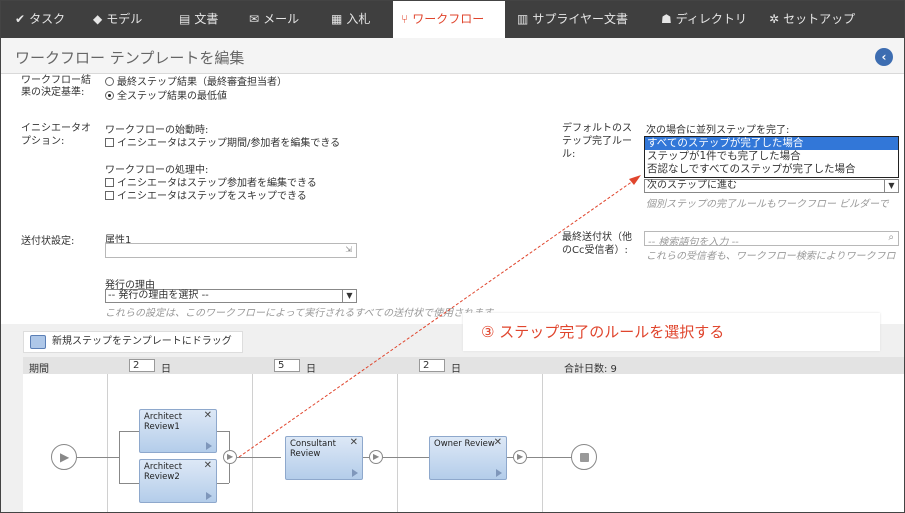  What do you see at coordinates (274, 19) in the screenshot?
I see `nav-mail: ✉ メール` at bounding box center [274, 19].